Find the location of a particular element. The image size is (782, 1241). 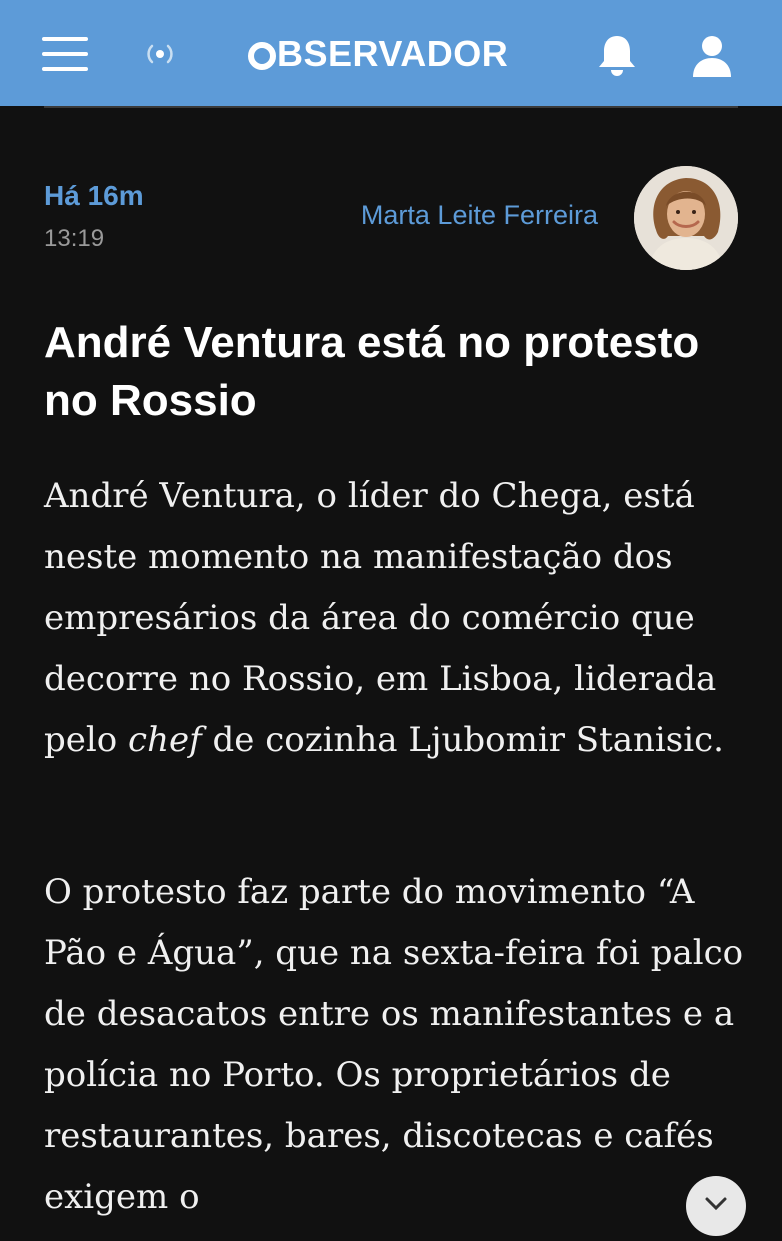

user-icon is located at coordinates (712, 55).